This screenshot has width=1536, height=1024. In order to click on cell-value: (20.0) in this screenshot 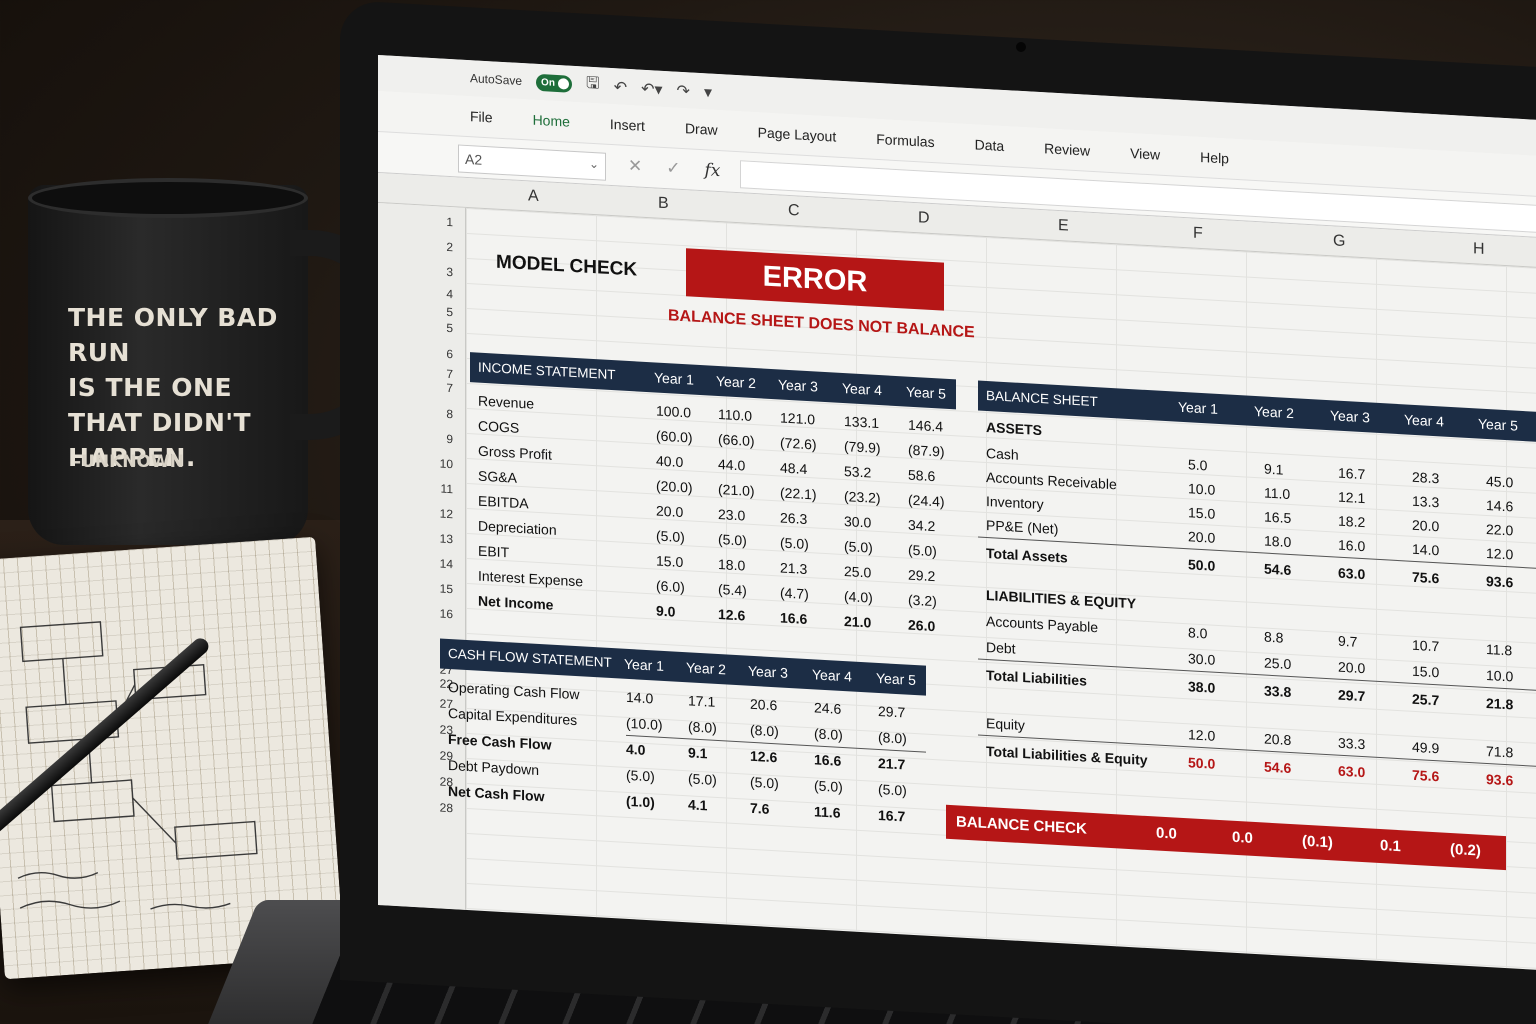, I will do `click(674, 487)`.